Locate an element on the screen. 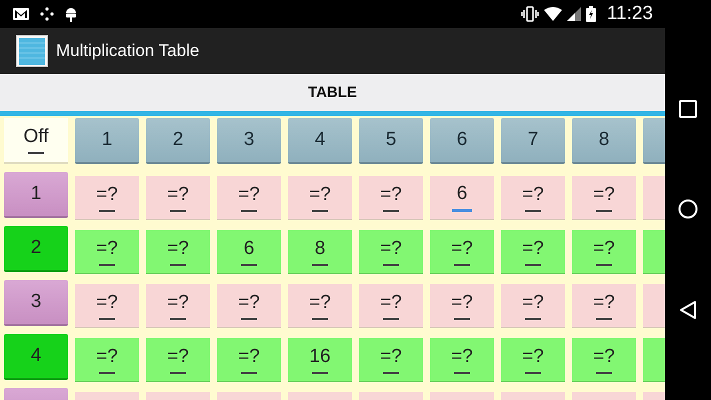 The image size is (711, 400). column-header-button: 7 is located at coordinates (533, 141).